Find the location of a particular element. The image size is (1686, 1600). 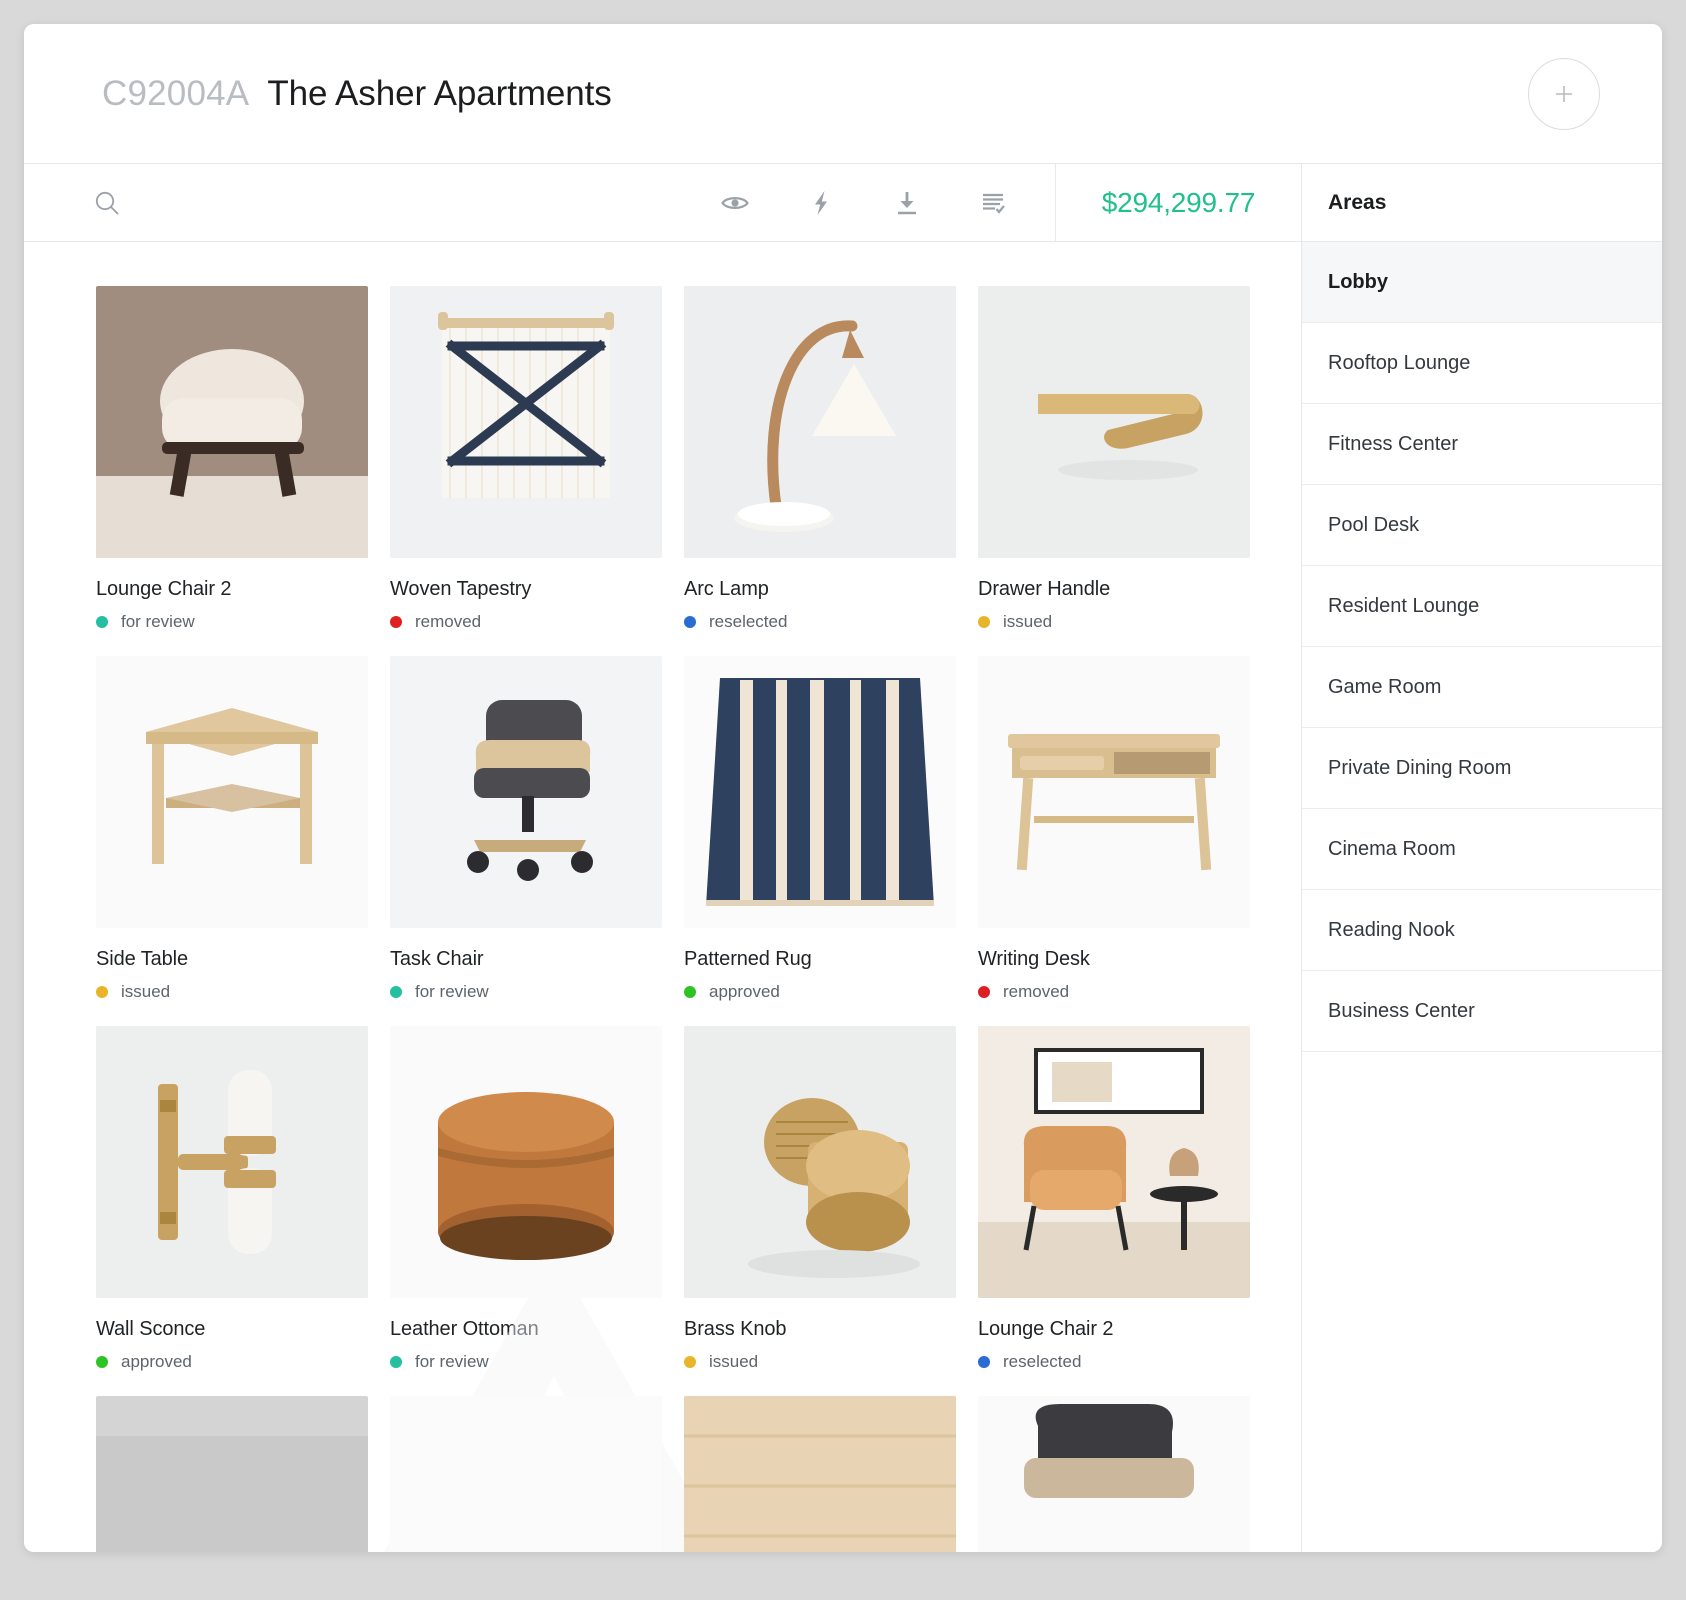

area-label: Rooftop Lounge is located at coordinates (1399, 362).